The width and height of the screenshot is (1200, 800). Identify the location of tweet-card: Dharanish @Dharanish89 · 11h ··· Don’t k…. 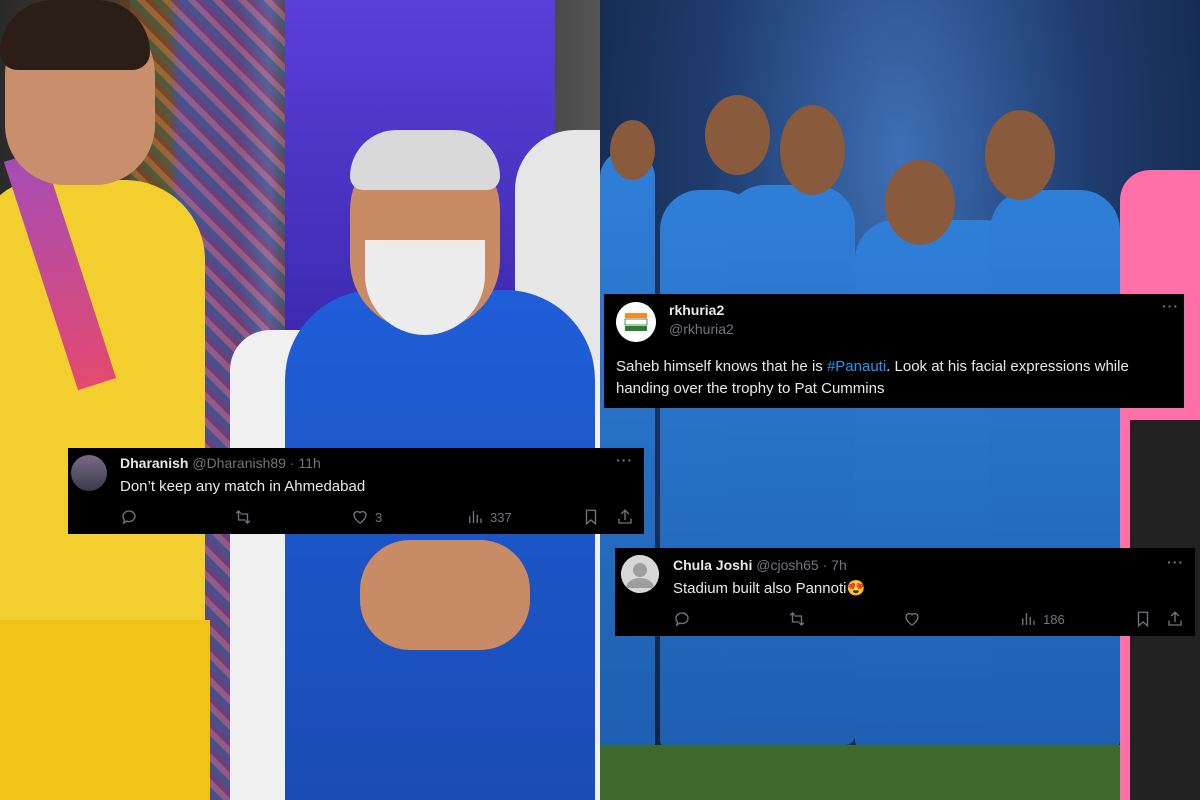
(356, 491).